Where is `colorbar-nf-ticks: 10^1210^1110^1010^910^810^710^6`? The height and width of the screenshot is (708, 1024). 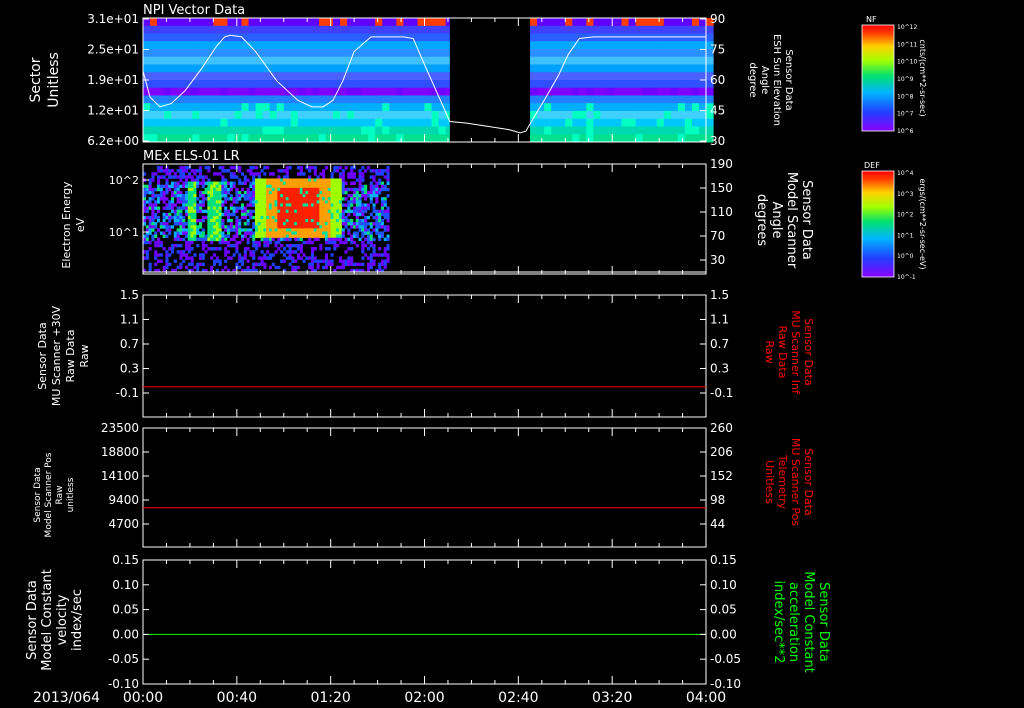 colorbar-nf-ticks: 10^1210^1110^1010^910^810^710^6 is located at coordinates (907, 79).